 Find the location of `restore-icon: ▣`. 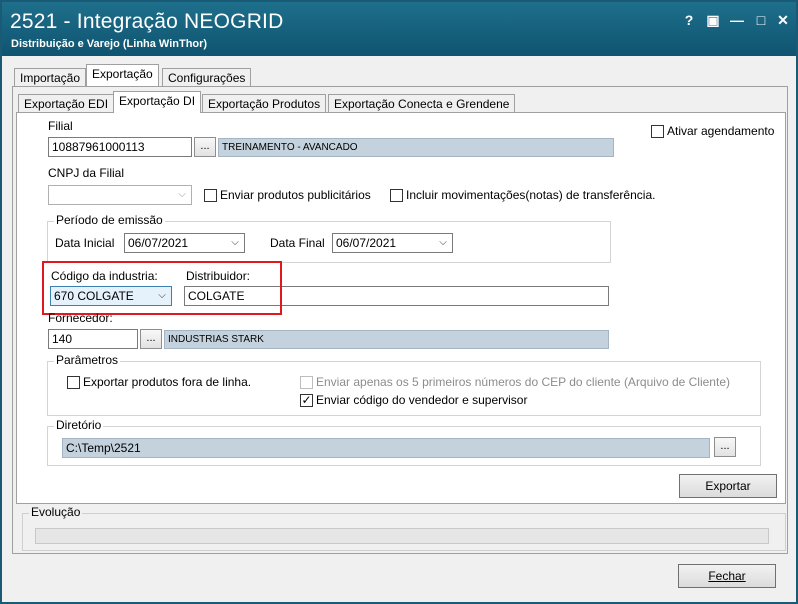

restore-icon: ▣ is located at coordinates (713, 20).